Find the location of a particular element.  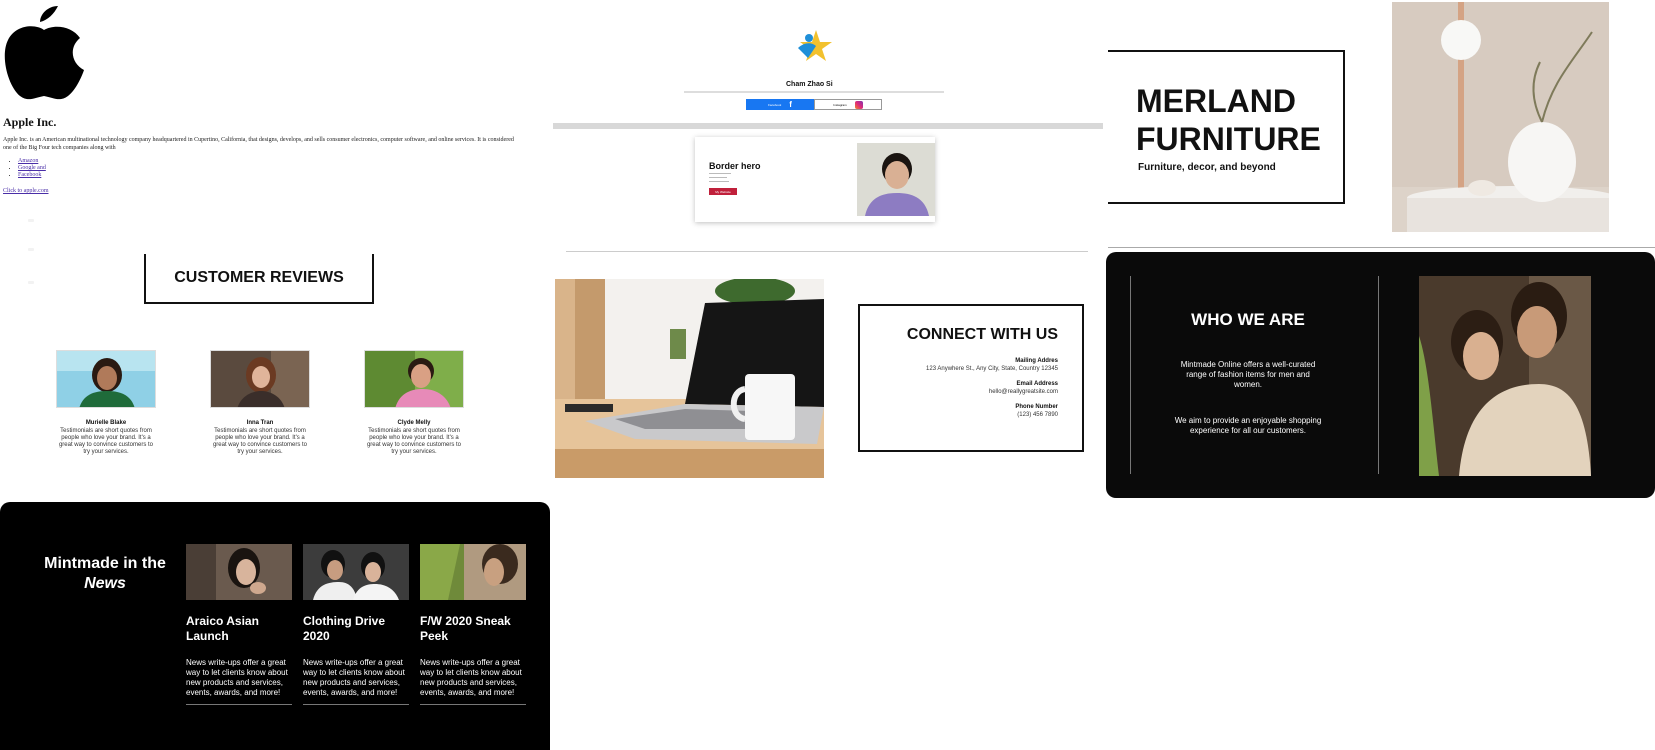

reviewer-name: Murielle Blake is located at coordinates (106, 423).